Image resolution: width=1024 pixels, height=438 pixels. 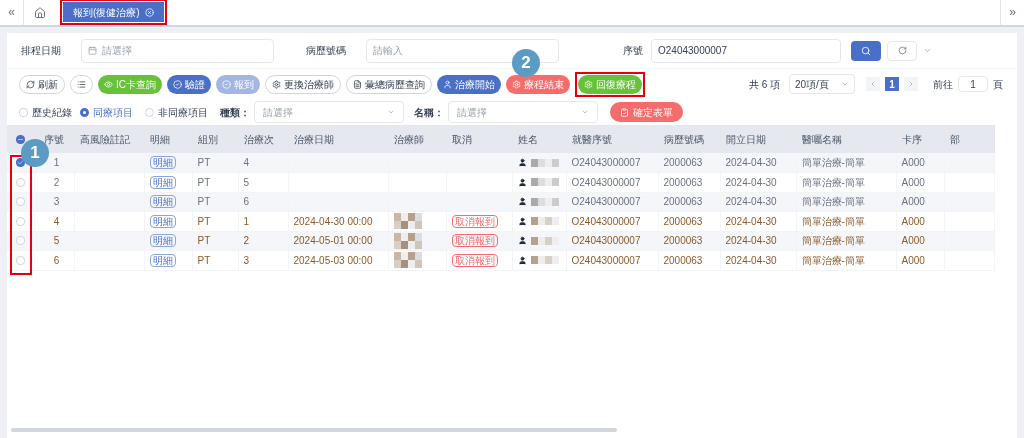 What do you see at coordinates (538, 84) in the screenshot?
I see `toolbar-button: 療程結束` at bounding box center [538, 84].